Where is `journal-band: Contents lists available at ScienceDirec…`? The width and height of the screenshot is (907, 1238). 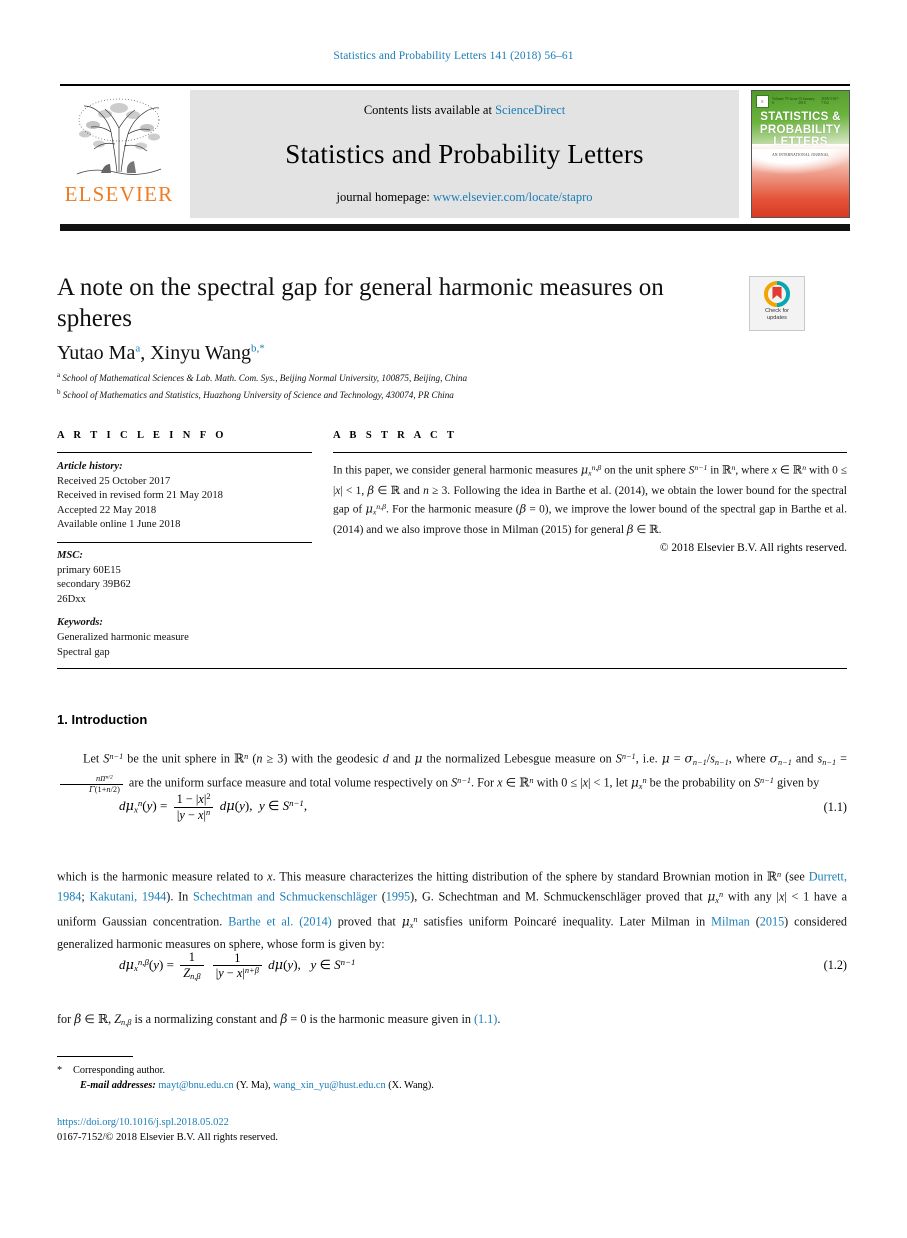 journal-band: Contents lists available at ScienceDirec… is located at coordinates (464, 154).